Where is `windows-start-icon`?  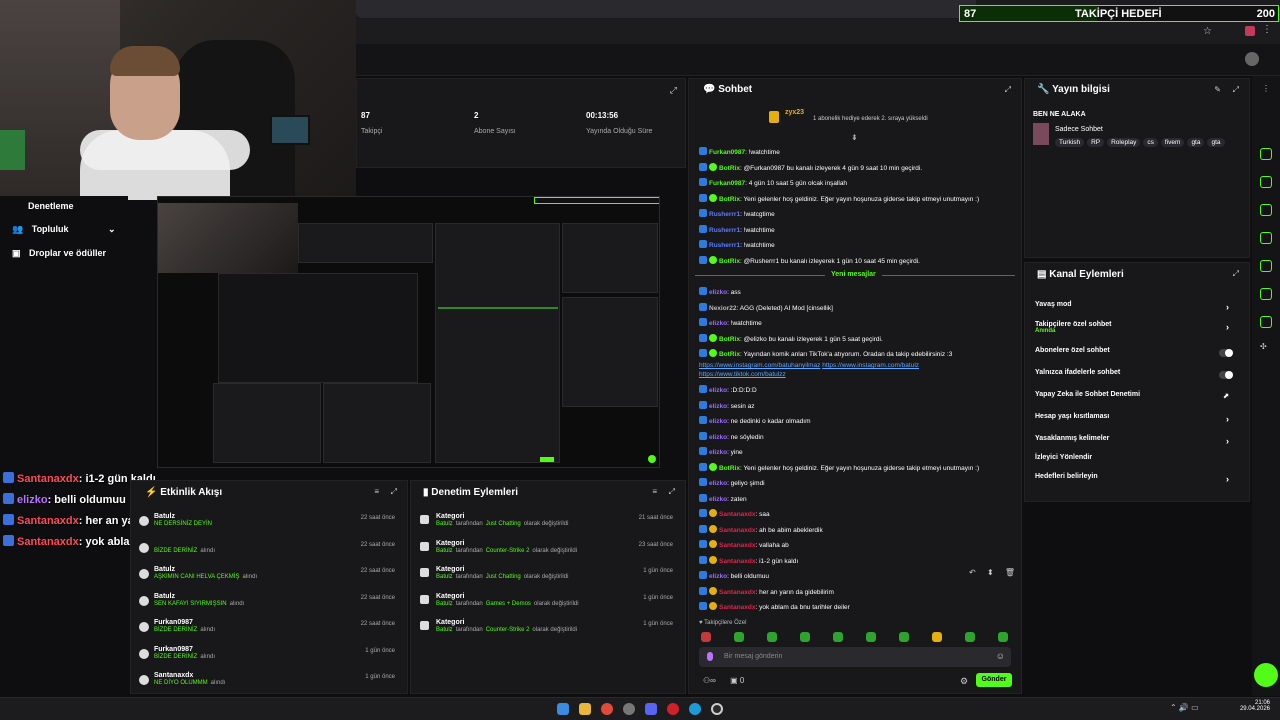 windows-start-icon is located at coordinates (563, 709).